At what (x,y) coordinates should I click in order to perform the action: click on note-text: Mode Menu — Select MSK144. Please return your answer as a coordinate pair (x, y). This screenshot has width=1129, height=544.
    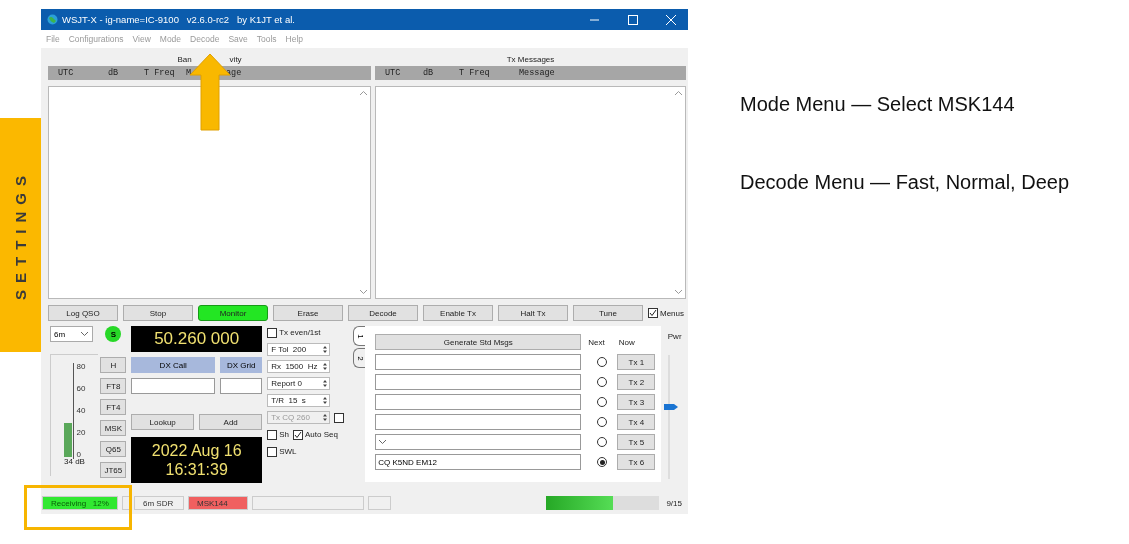
    Looking at the image, I should click on (878, 104).